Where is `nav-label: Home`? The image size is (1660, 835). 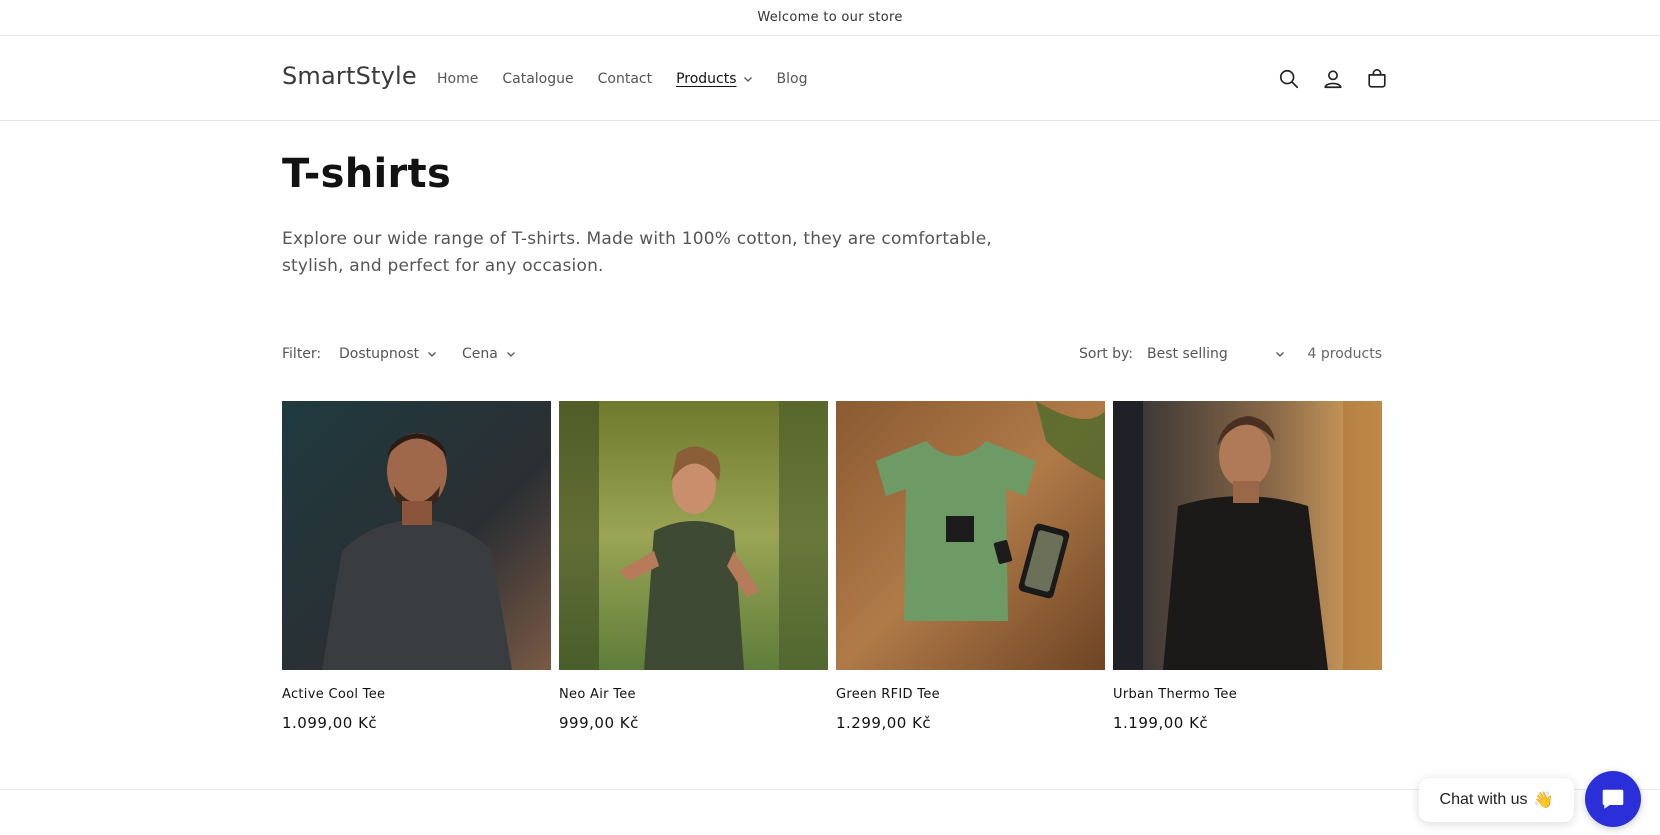
nav-label: Home is located at coordinates (458, 78).